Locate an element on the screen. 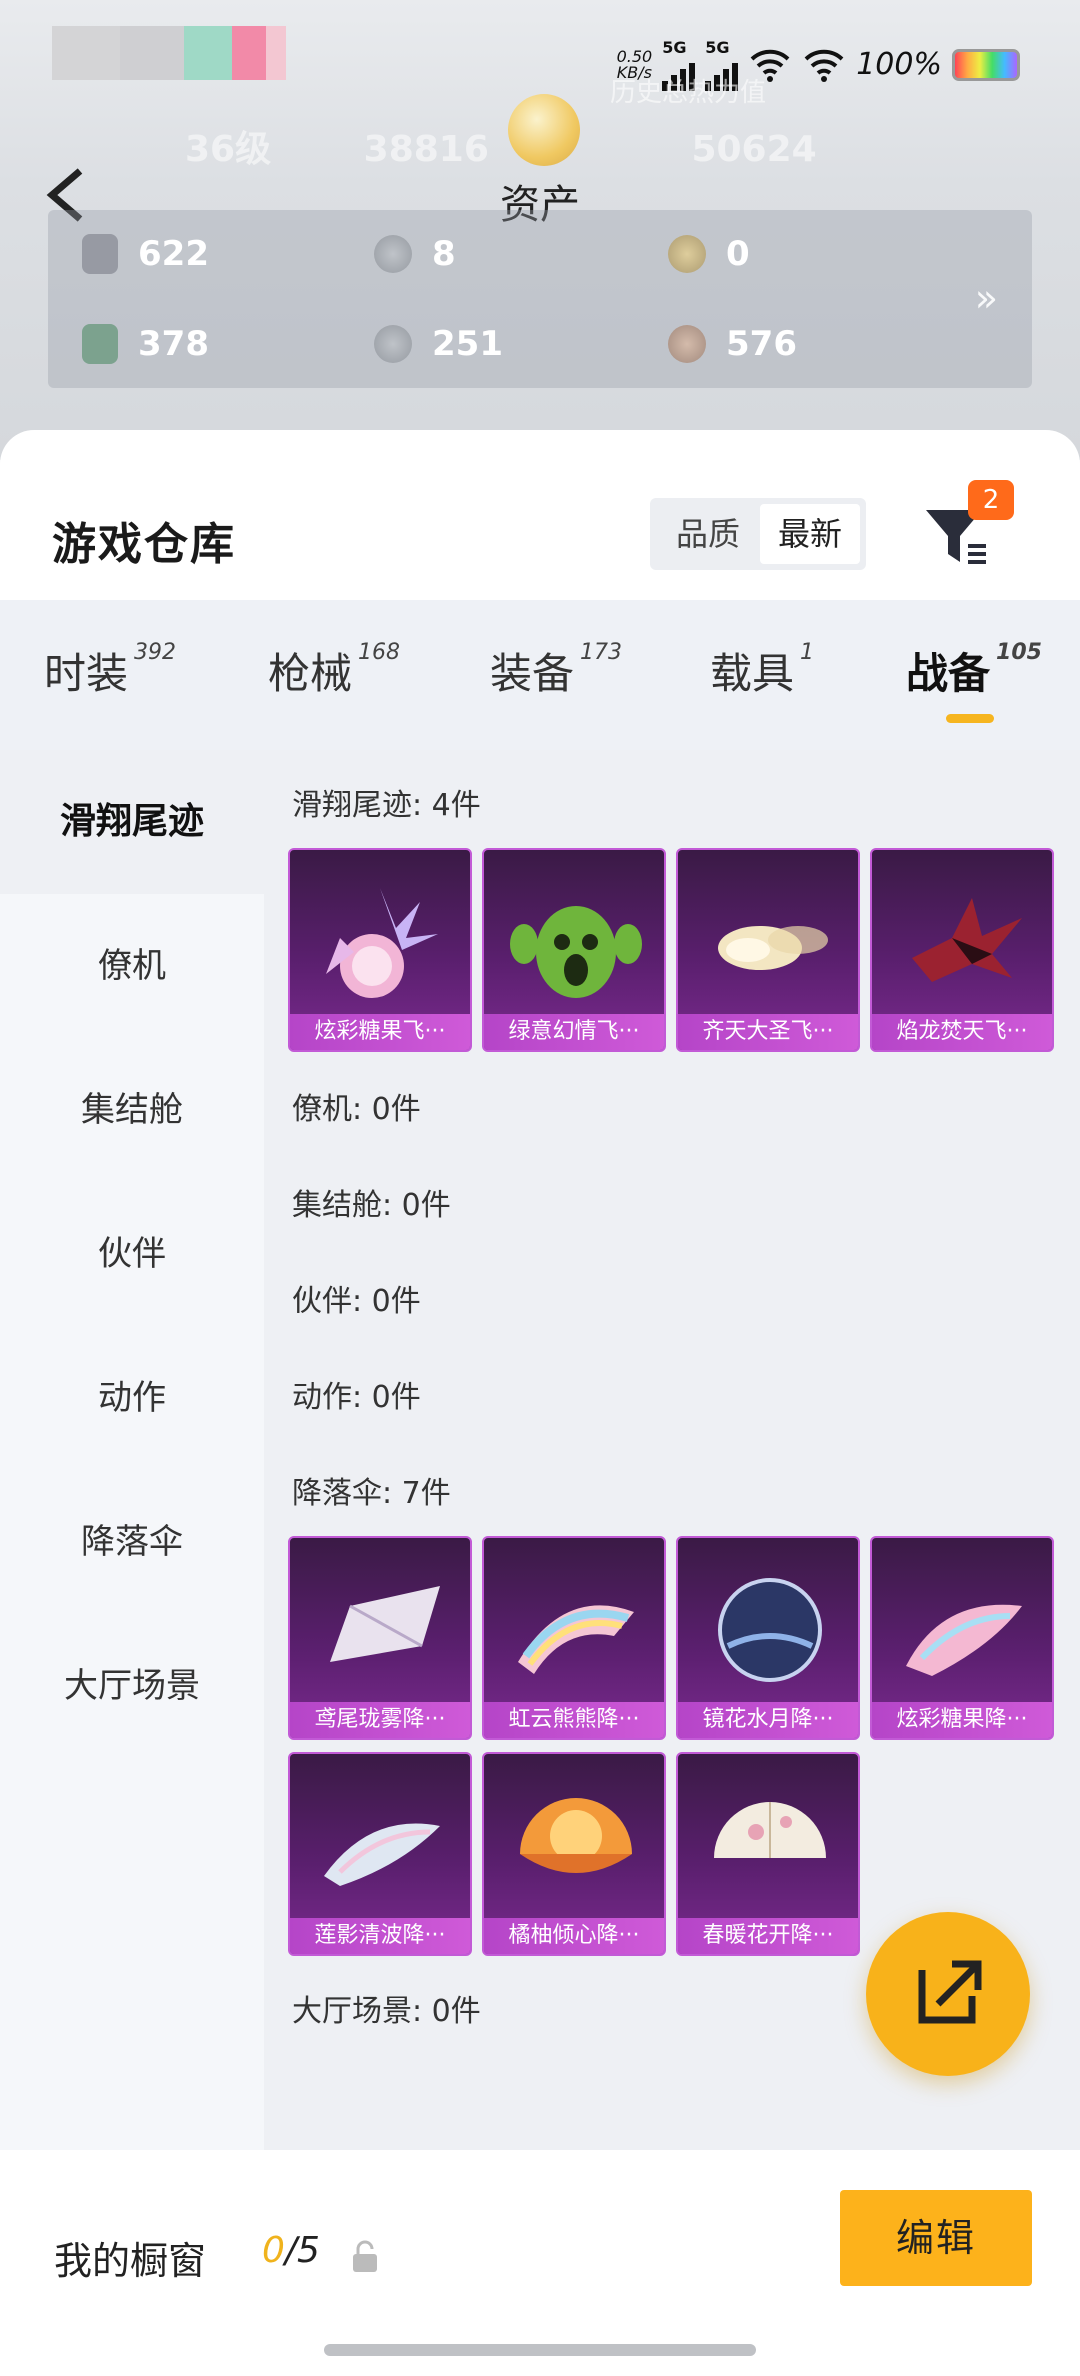 The width and height of the screenshot is (1080, 2376). item-card: 焰龙焚天飞··· is located at coordinates (962, 950).